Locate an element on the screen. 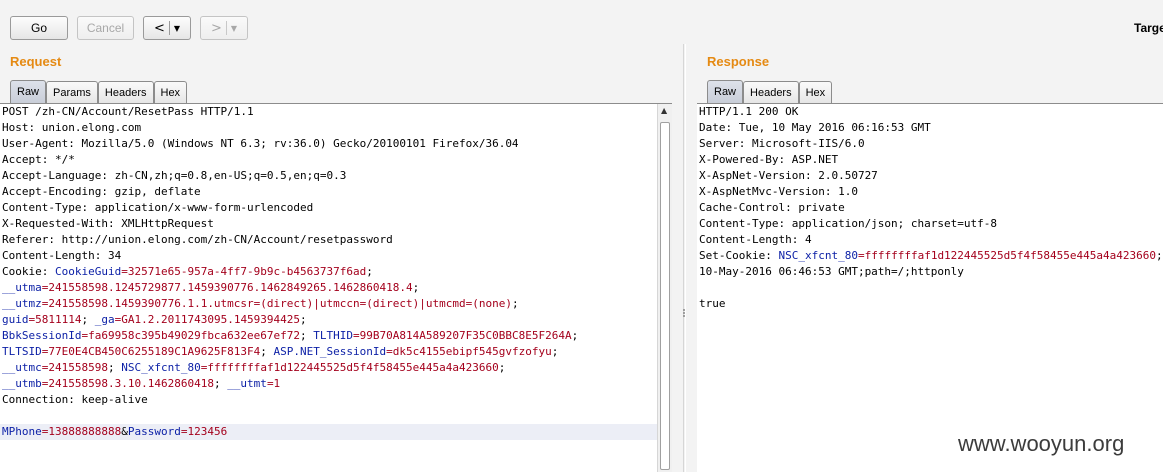 The image size is (1163, 472). code-text: X-Powered-By: ASP.NET is located at coordinates (769, 159).